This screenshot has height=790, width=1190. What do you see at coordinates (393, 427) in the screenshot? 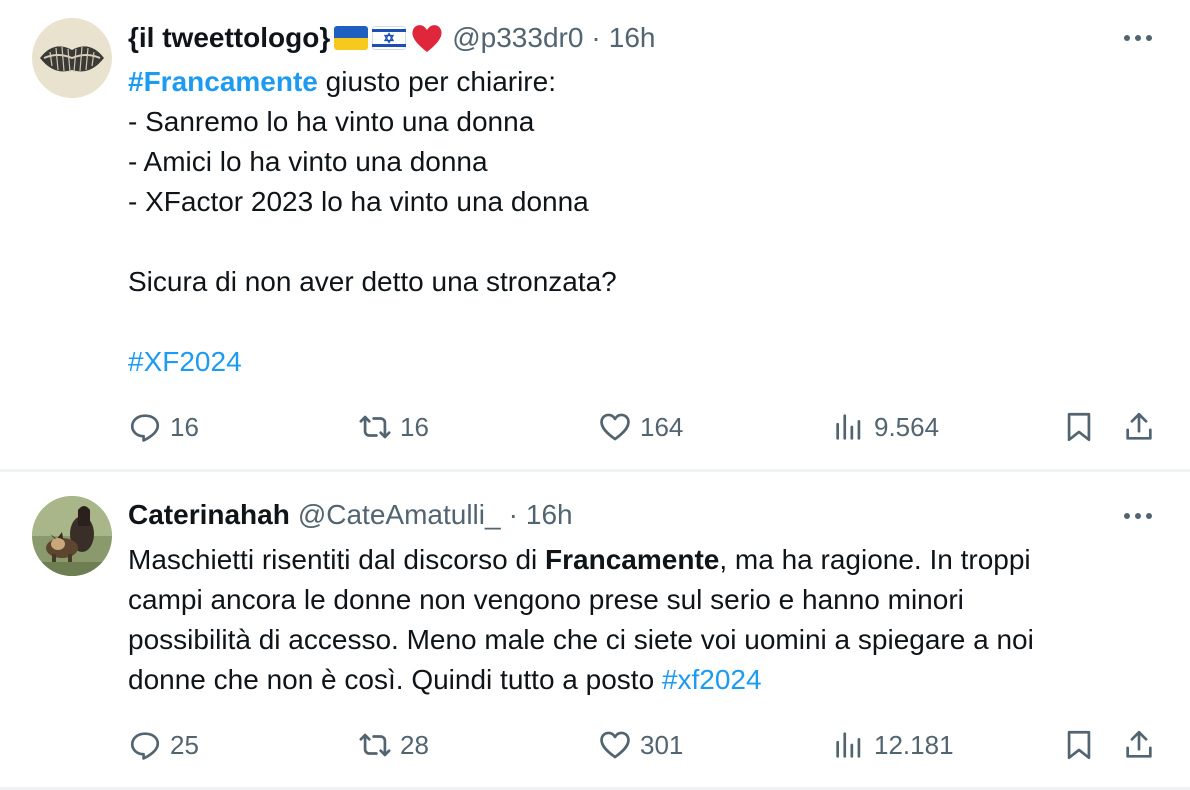
I see `retweet-button: 16` at bounding box center [393, 427].